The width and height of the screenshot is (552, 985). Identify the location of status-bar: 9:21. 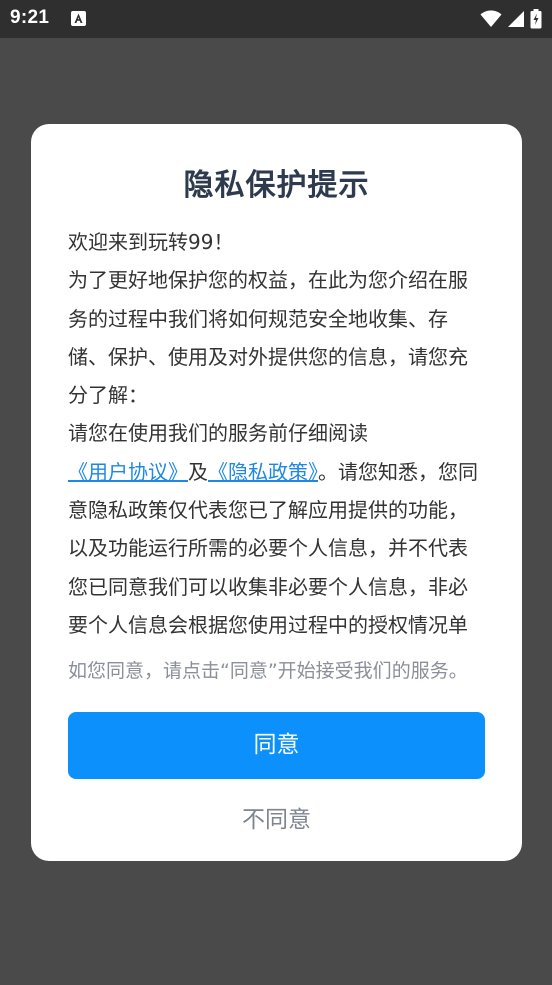
(276, 19).